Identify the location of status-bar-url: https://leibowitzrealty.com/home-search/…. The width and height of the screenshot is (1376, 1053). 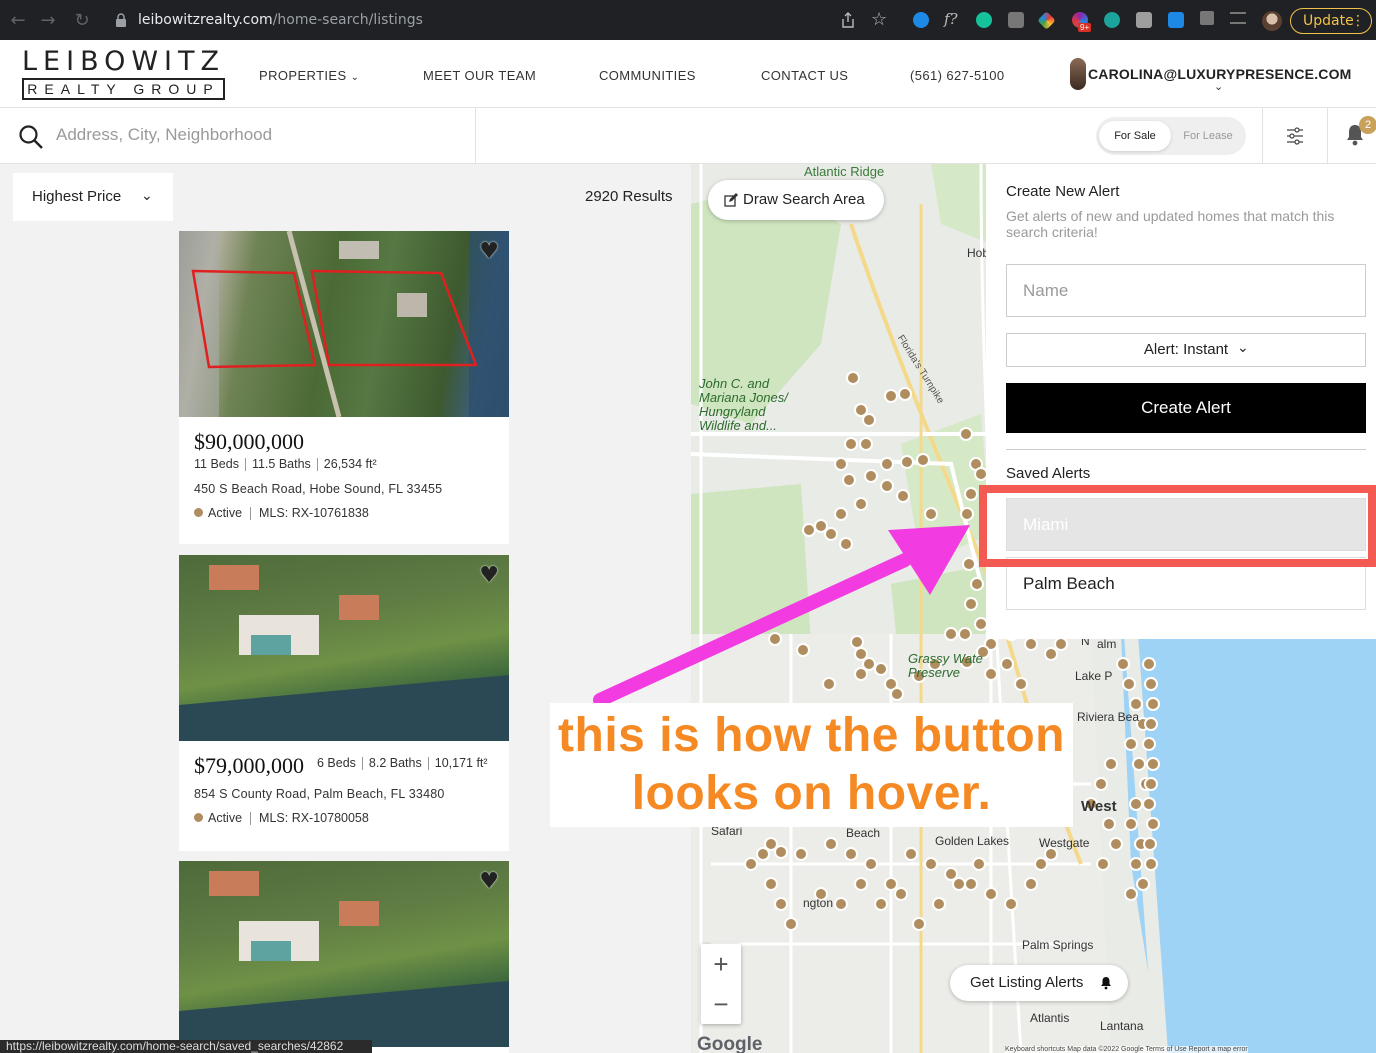
(186, 1046).